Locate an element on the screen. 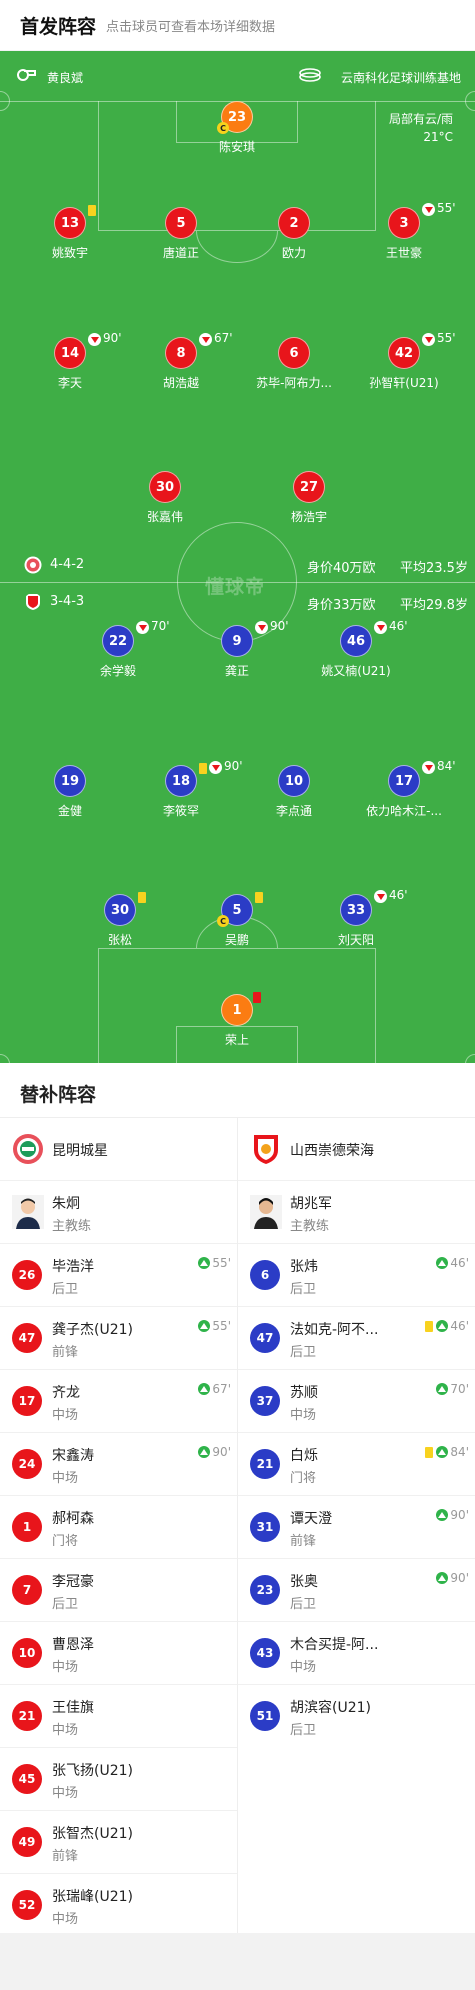  home-player-42: 42 孙智轩(U21) 55' is located at coordinates (404, 364).